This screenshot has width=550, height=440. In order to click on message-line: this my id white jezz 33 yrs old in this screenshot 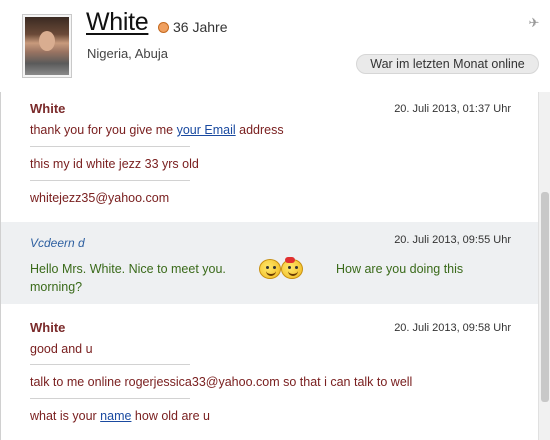, I will do `click(114, 164)`.